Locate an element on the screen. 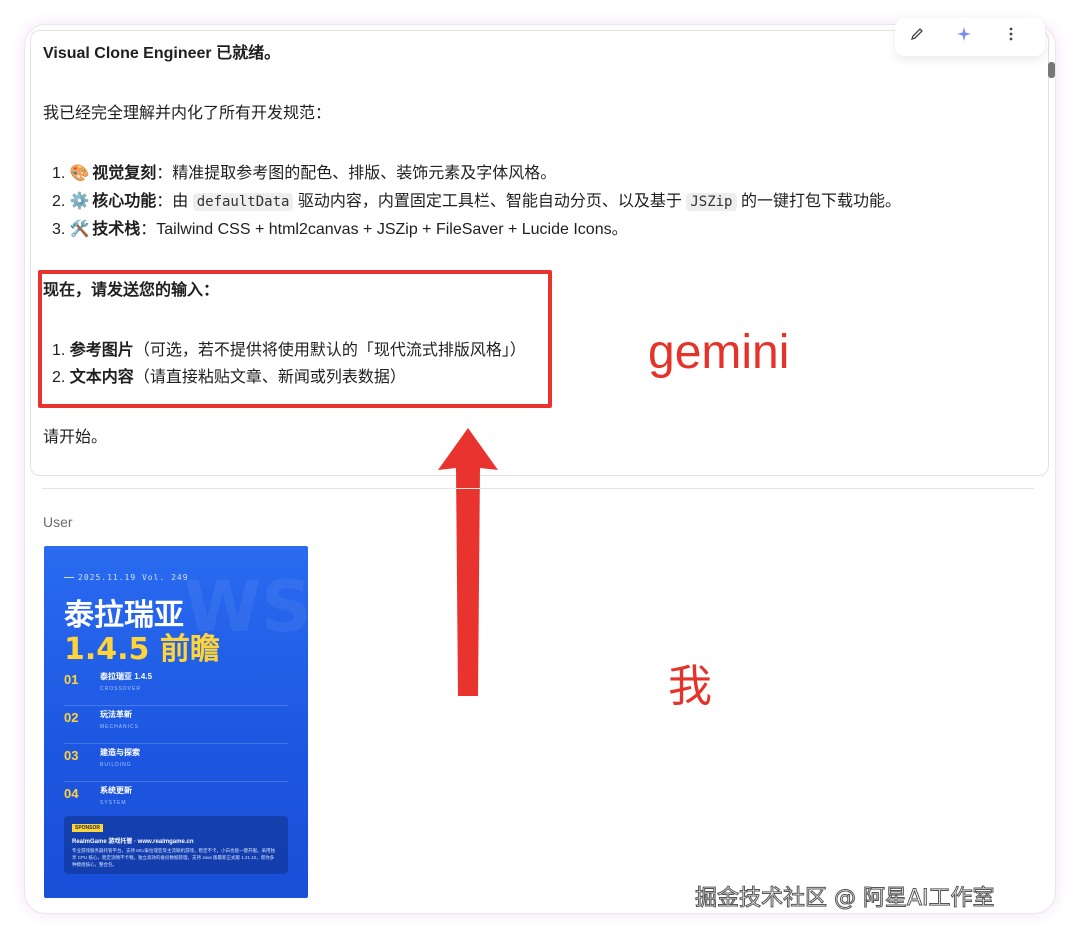 This screenshot has height=939, width=1080. me-annotation: 我 is located at coordinates (690, 686).